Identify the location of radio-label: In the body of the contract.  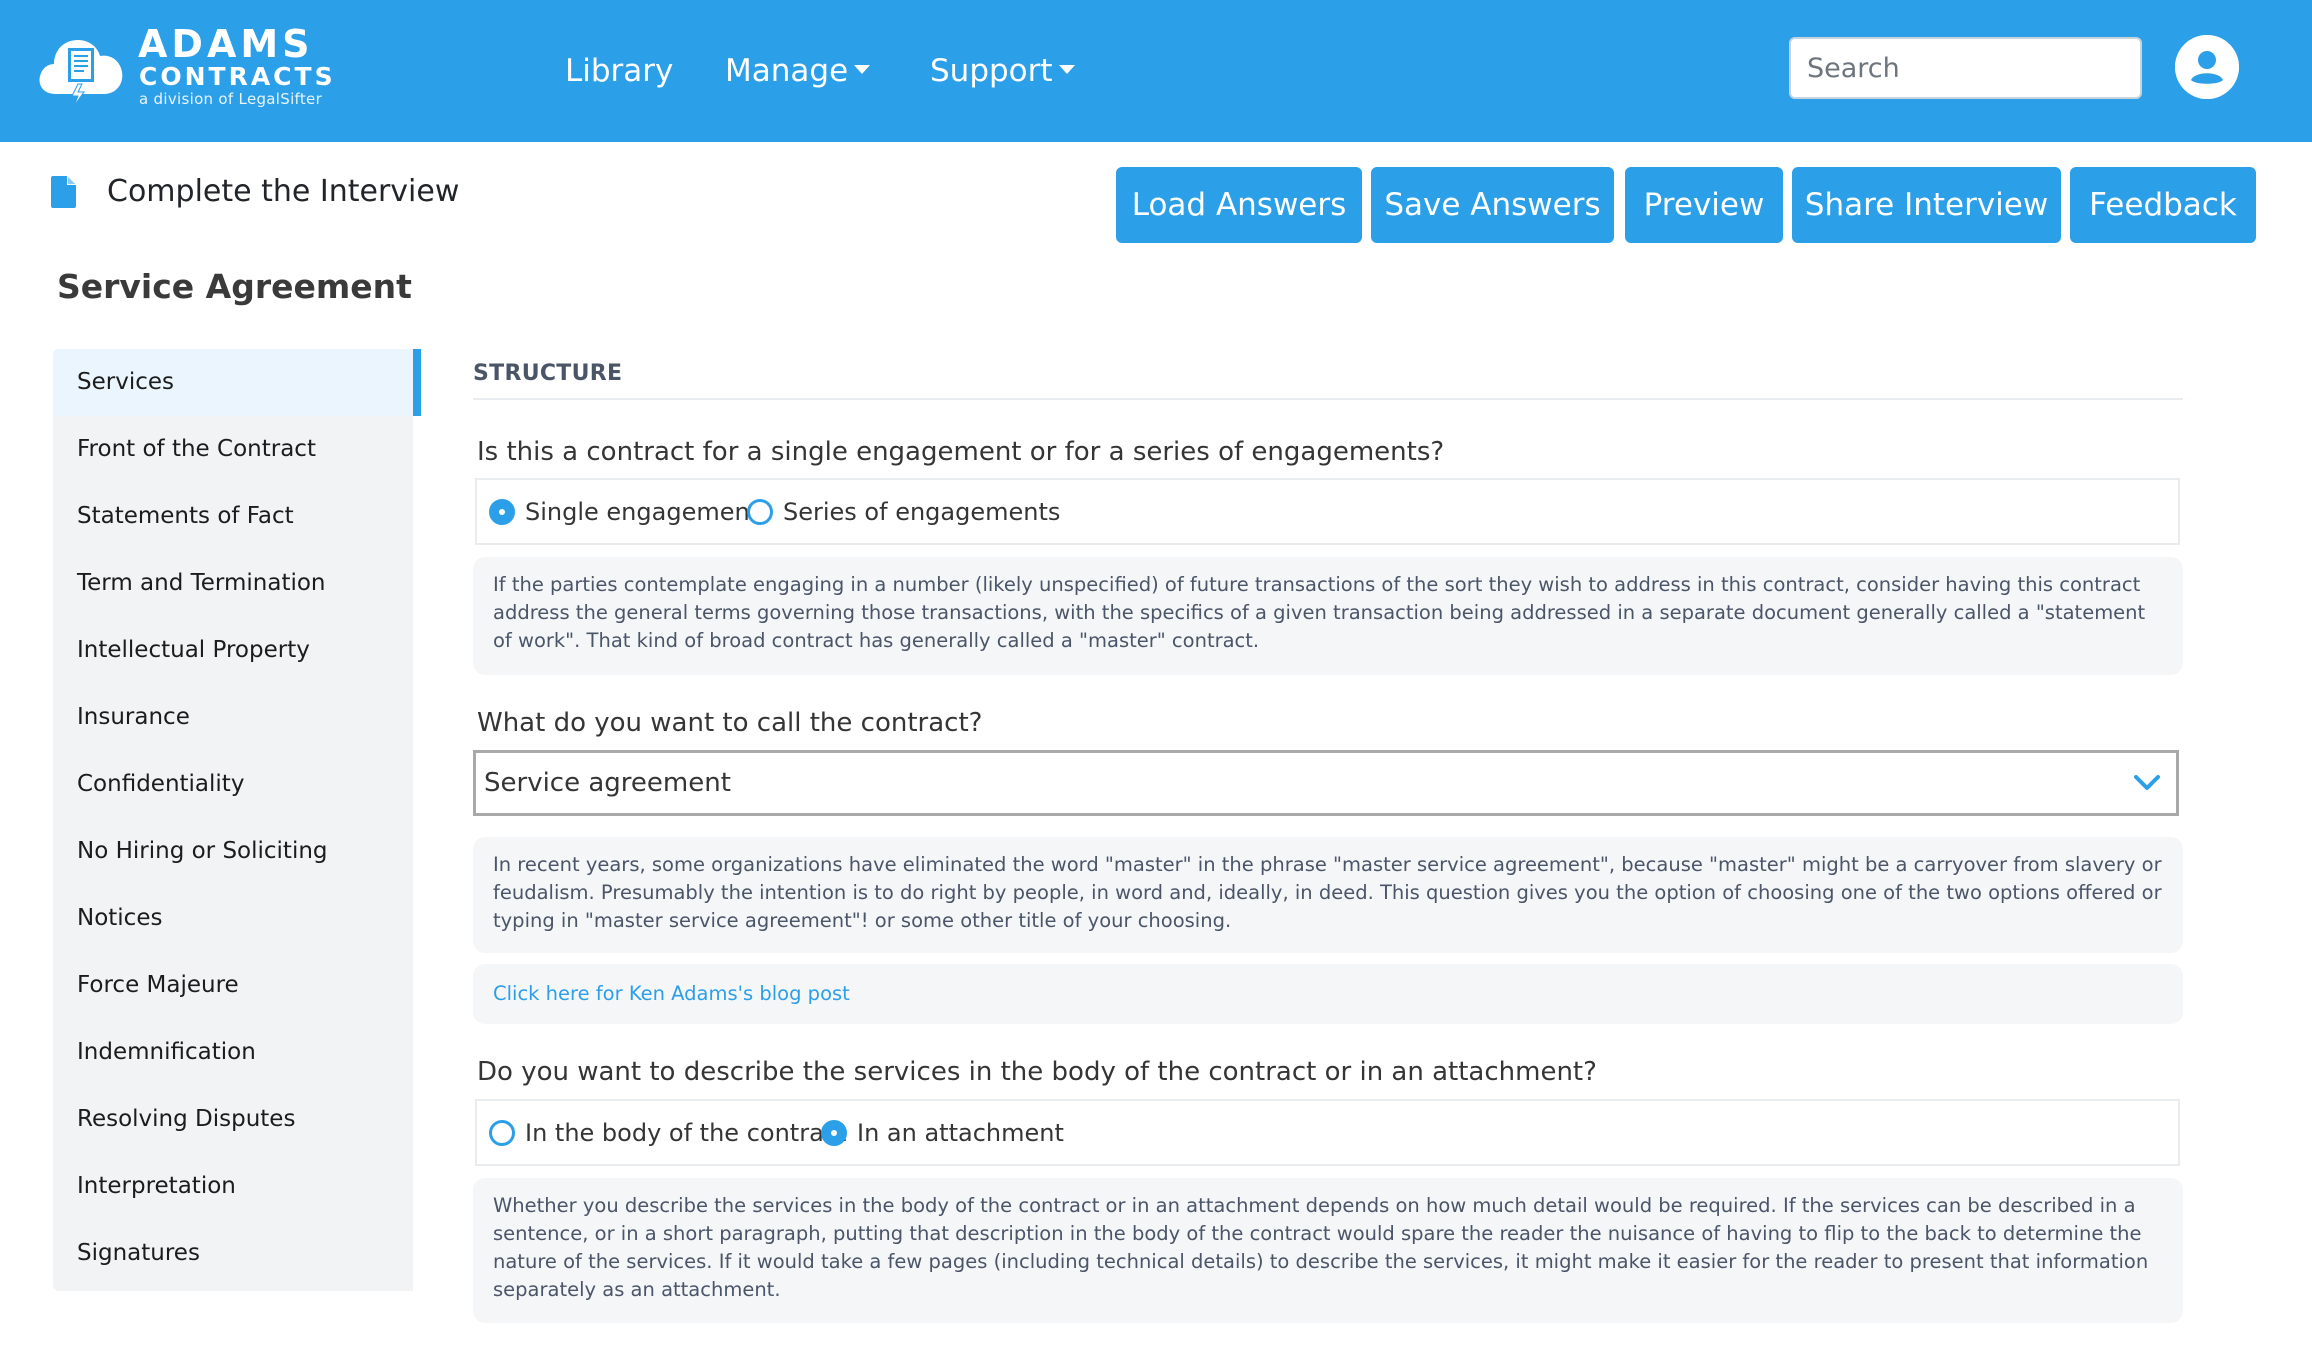
(686, 1132).